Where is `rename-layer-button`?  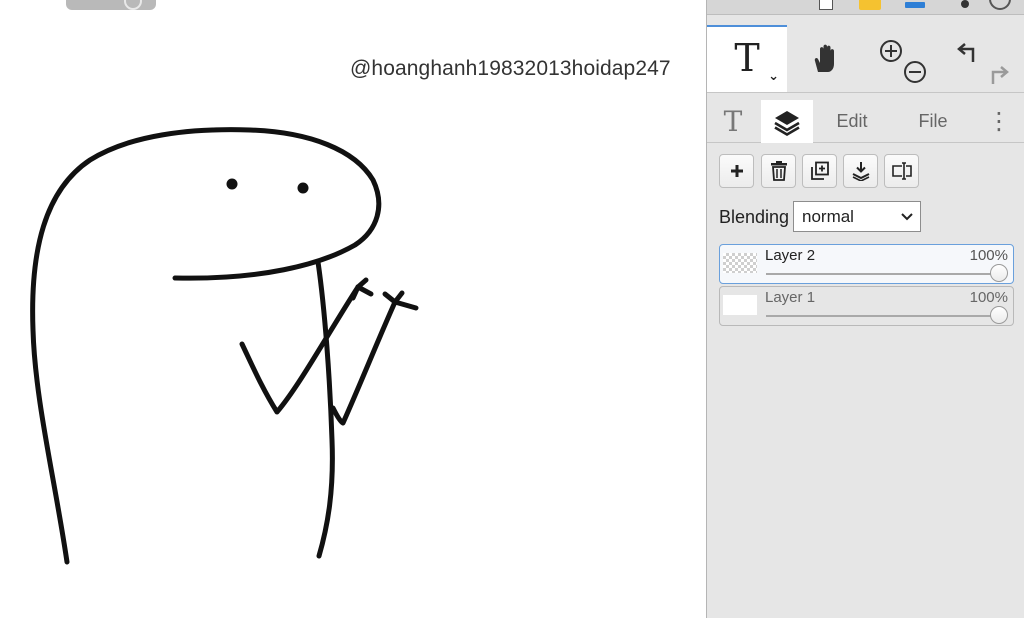 rename-layer-button is located at coordinates (901, 171).